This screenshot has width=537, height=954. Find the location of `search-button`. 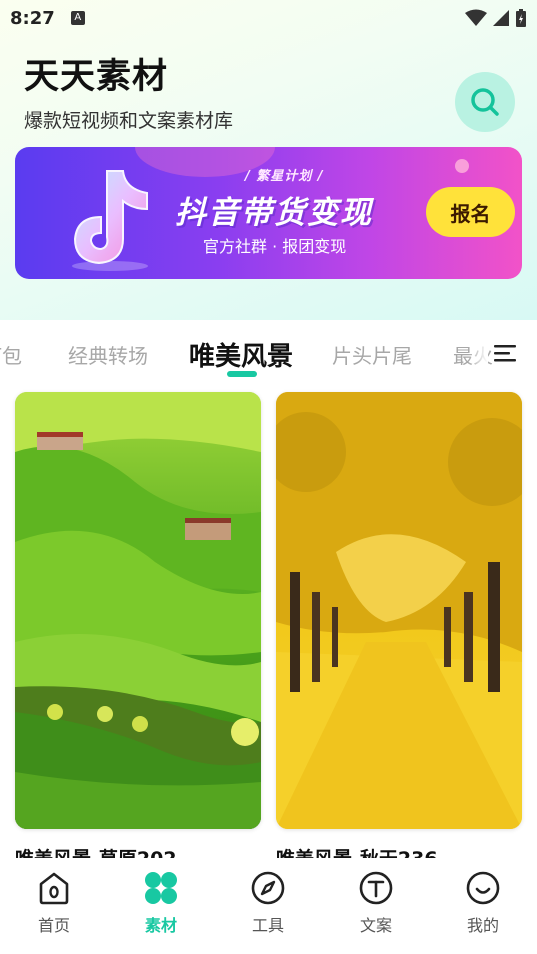

search-button is located at coordinates (485, 102).